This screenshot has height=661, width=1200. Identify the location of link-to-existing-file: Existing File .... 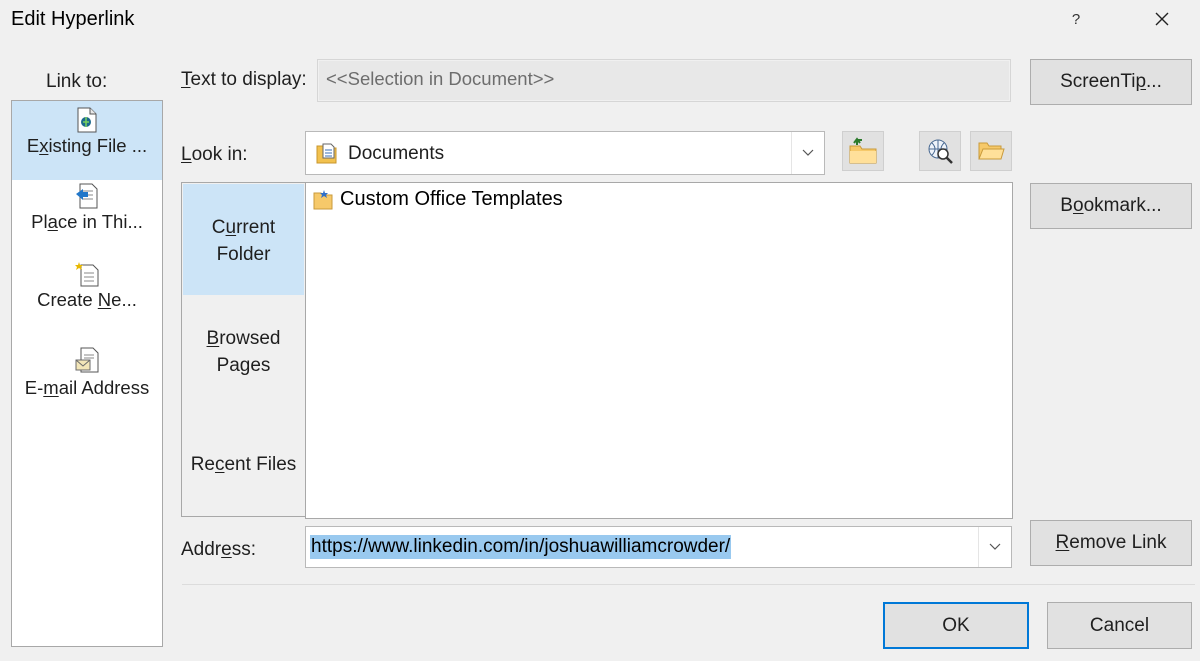
(87, 140).